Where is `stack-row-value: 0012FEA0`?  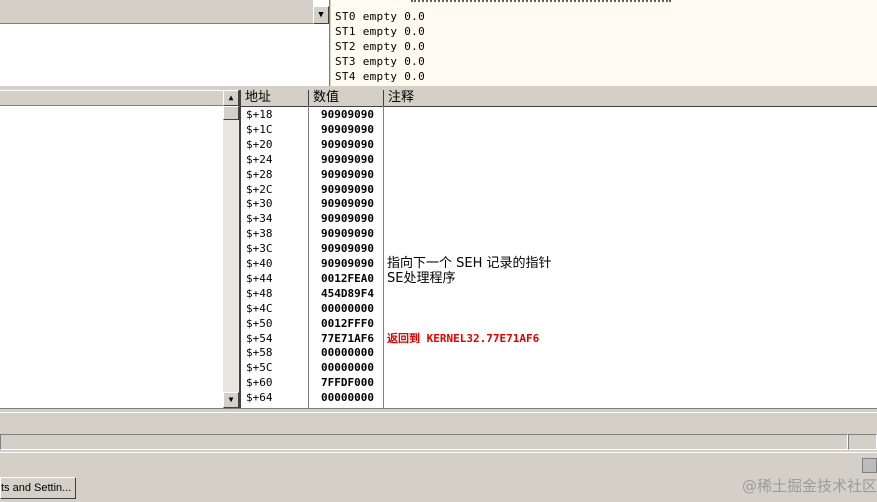
stack-row-value: 0012FEA0 is located at coordinates (347, 278).